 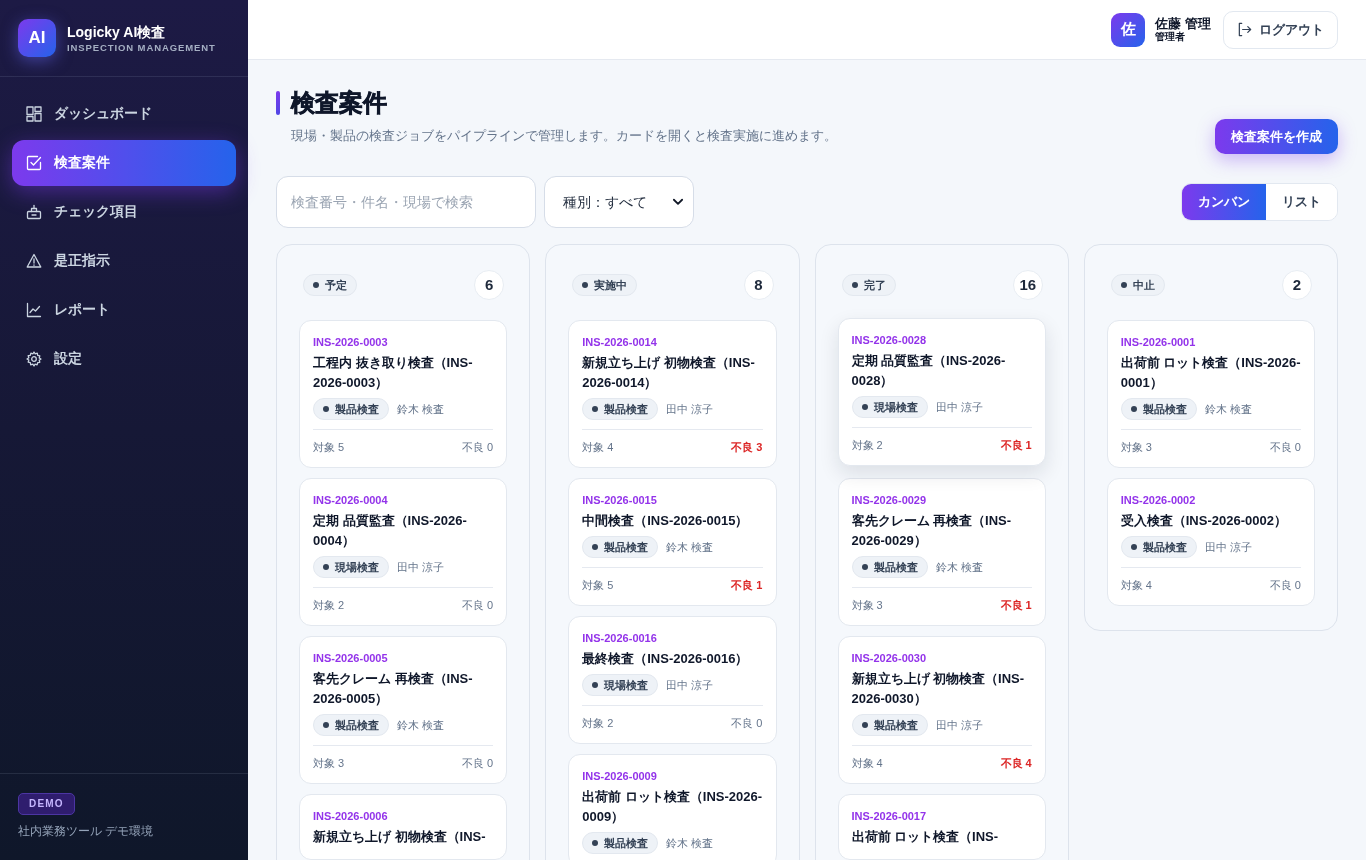 I want to click on inspection-card: INS-2026-0030 新規立ち上げ 初物検査（INS-2026-0030） 製品検査 田中 涼子 対象 4 不良 4, so click(x=941, y=710).